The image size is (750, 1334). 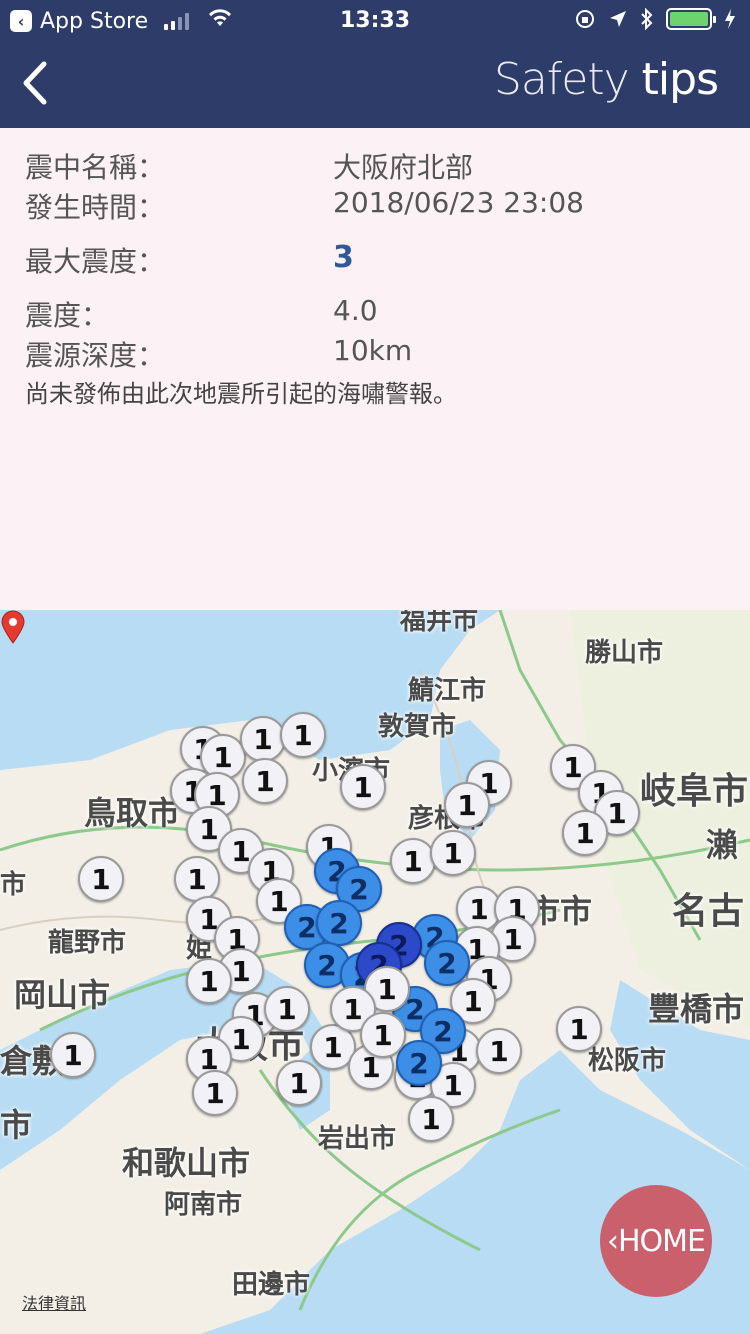 I want to click on epicenter-row: 震中名稱： 大阪府北部, so click(x=249, y=166).